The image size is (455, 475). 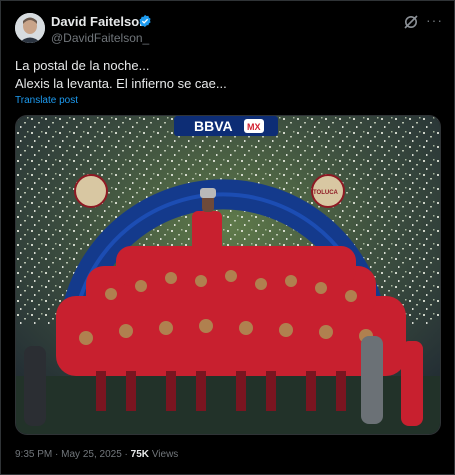 I want to click on author-name: David Faitelson, so click(x=99, y=21).